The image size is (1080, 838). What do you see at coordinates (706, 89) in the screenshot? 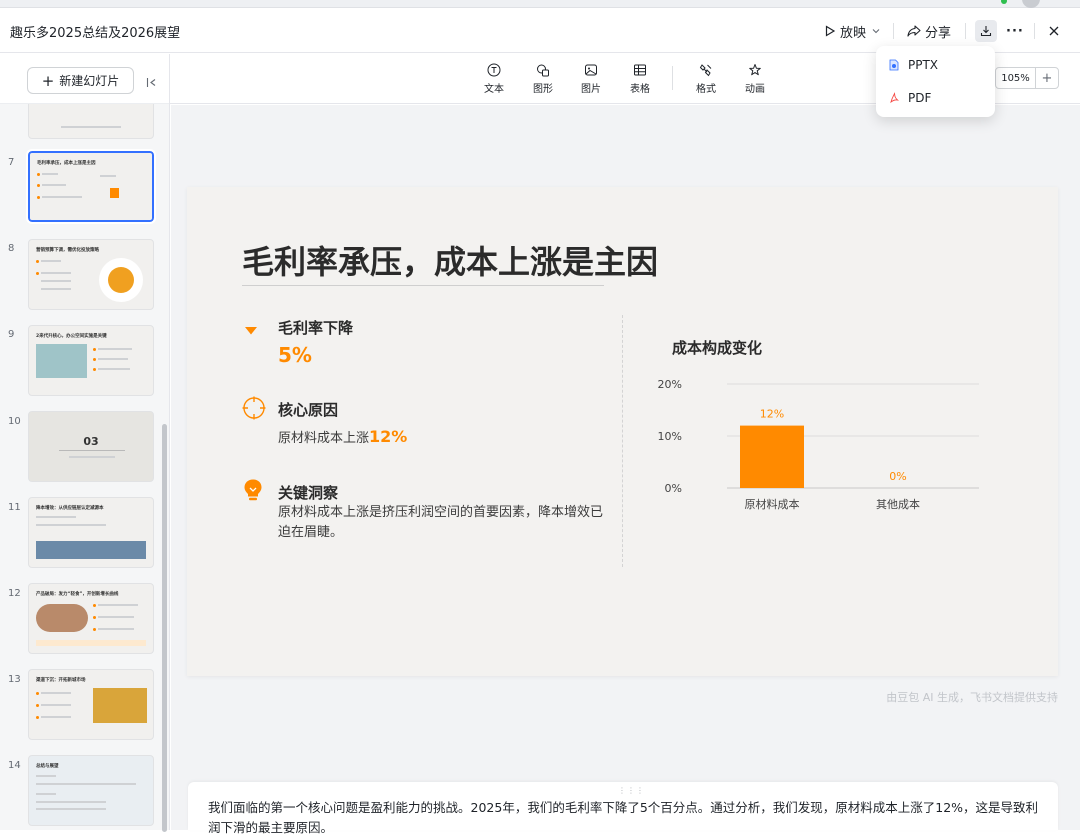
I see `tool-label: 格式` at bounding box center [706, 89].